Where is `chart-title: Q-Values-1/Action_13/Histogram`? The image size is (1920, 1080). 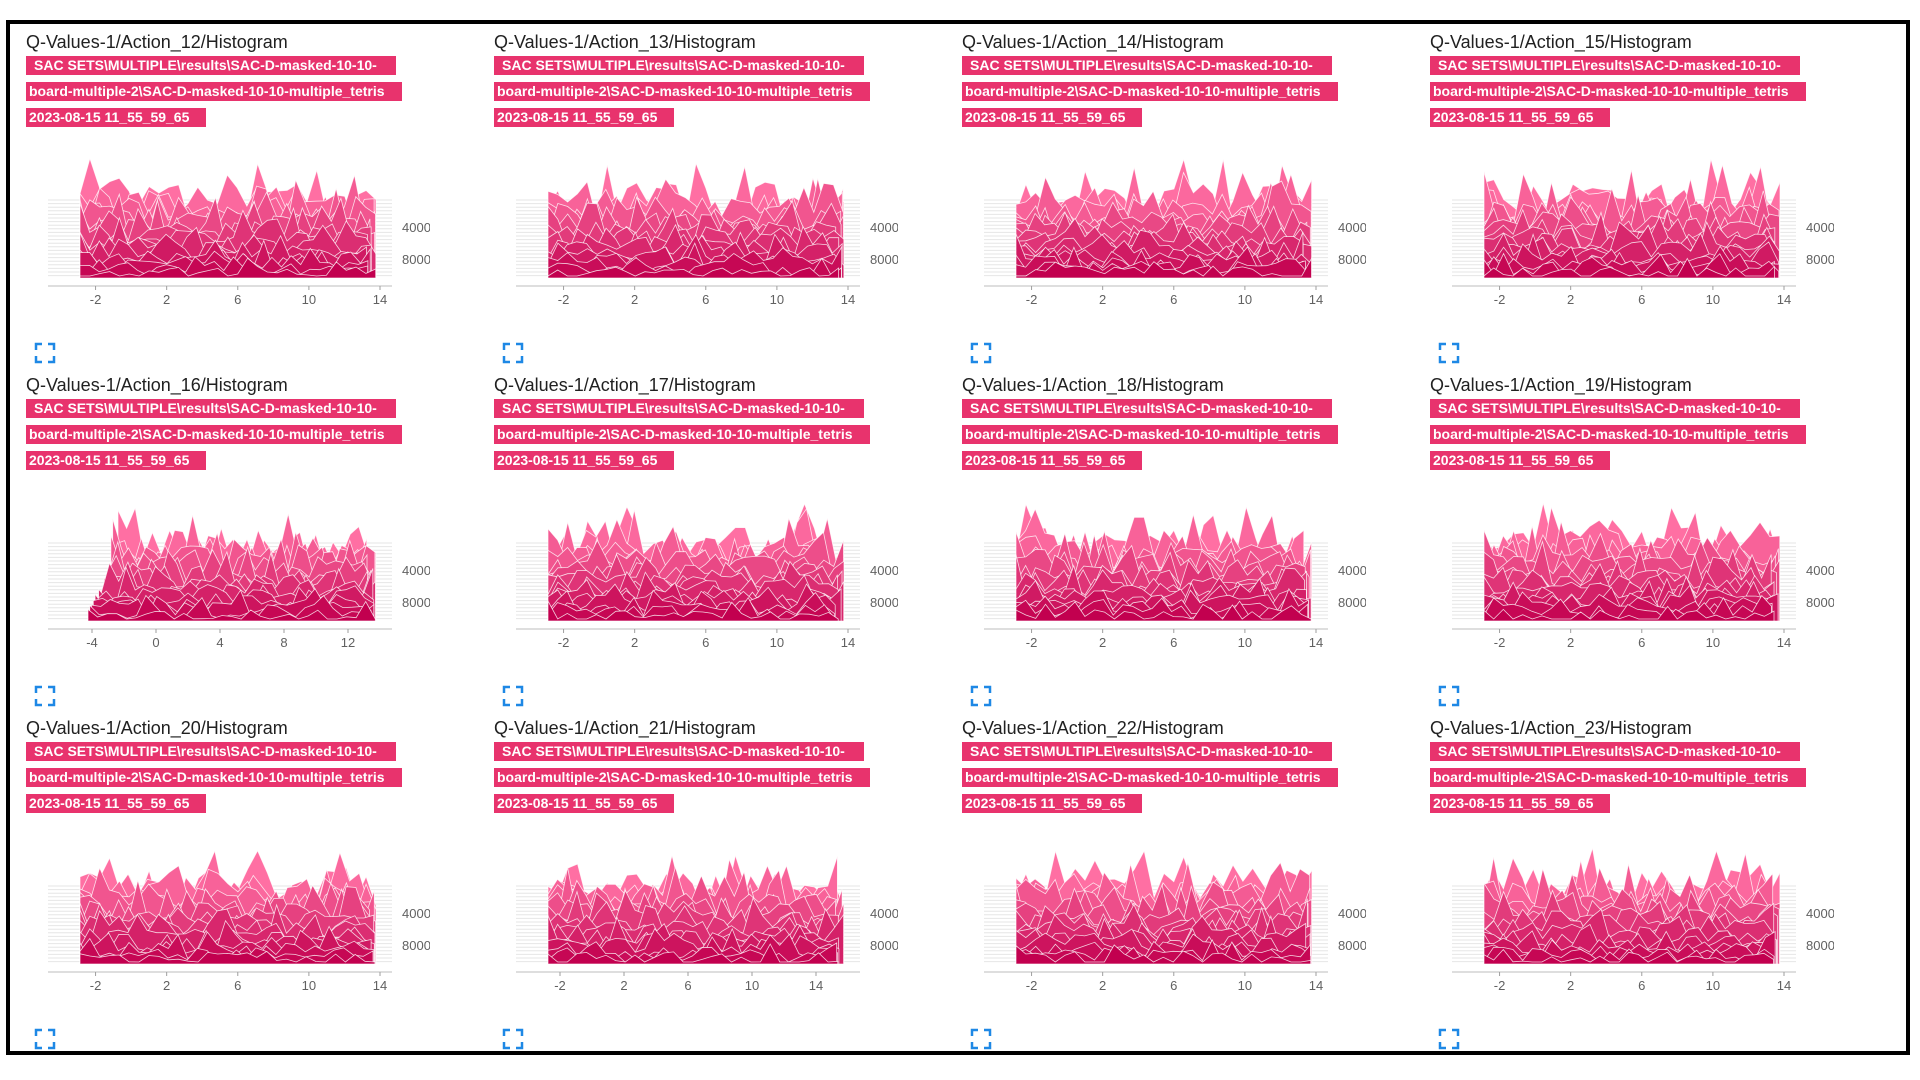 chart-title: Q-Values-1/Action_13/Histogram is located at coordinates (625, 42).